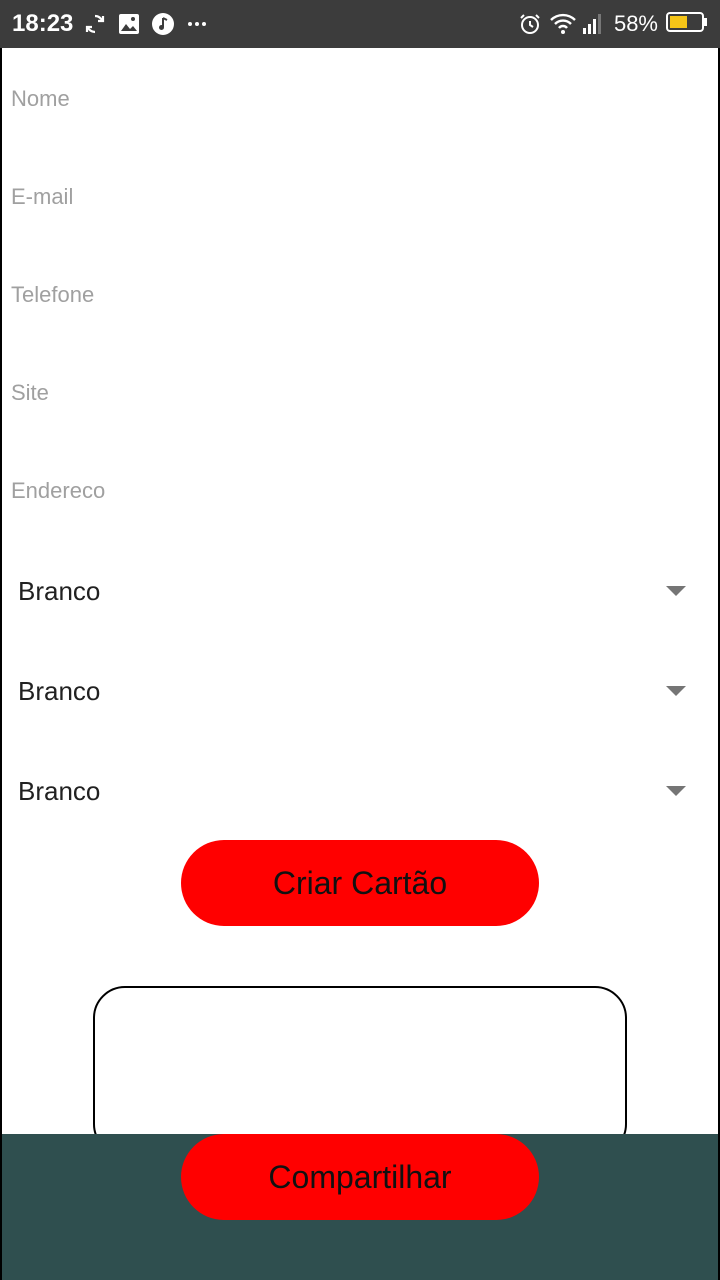  Describe the element at coordinates (110, 24) in the screenshot. I see `status-bar-left: 18:23` at that location.